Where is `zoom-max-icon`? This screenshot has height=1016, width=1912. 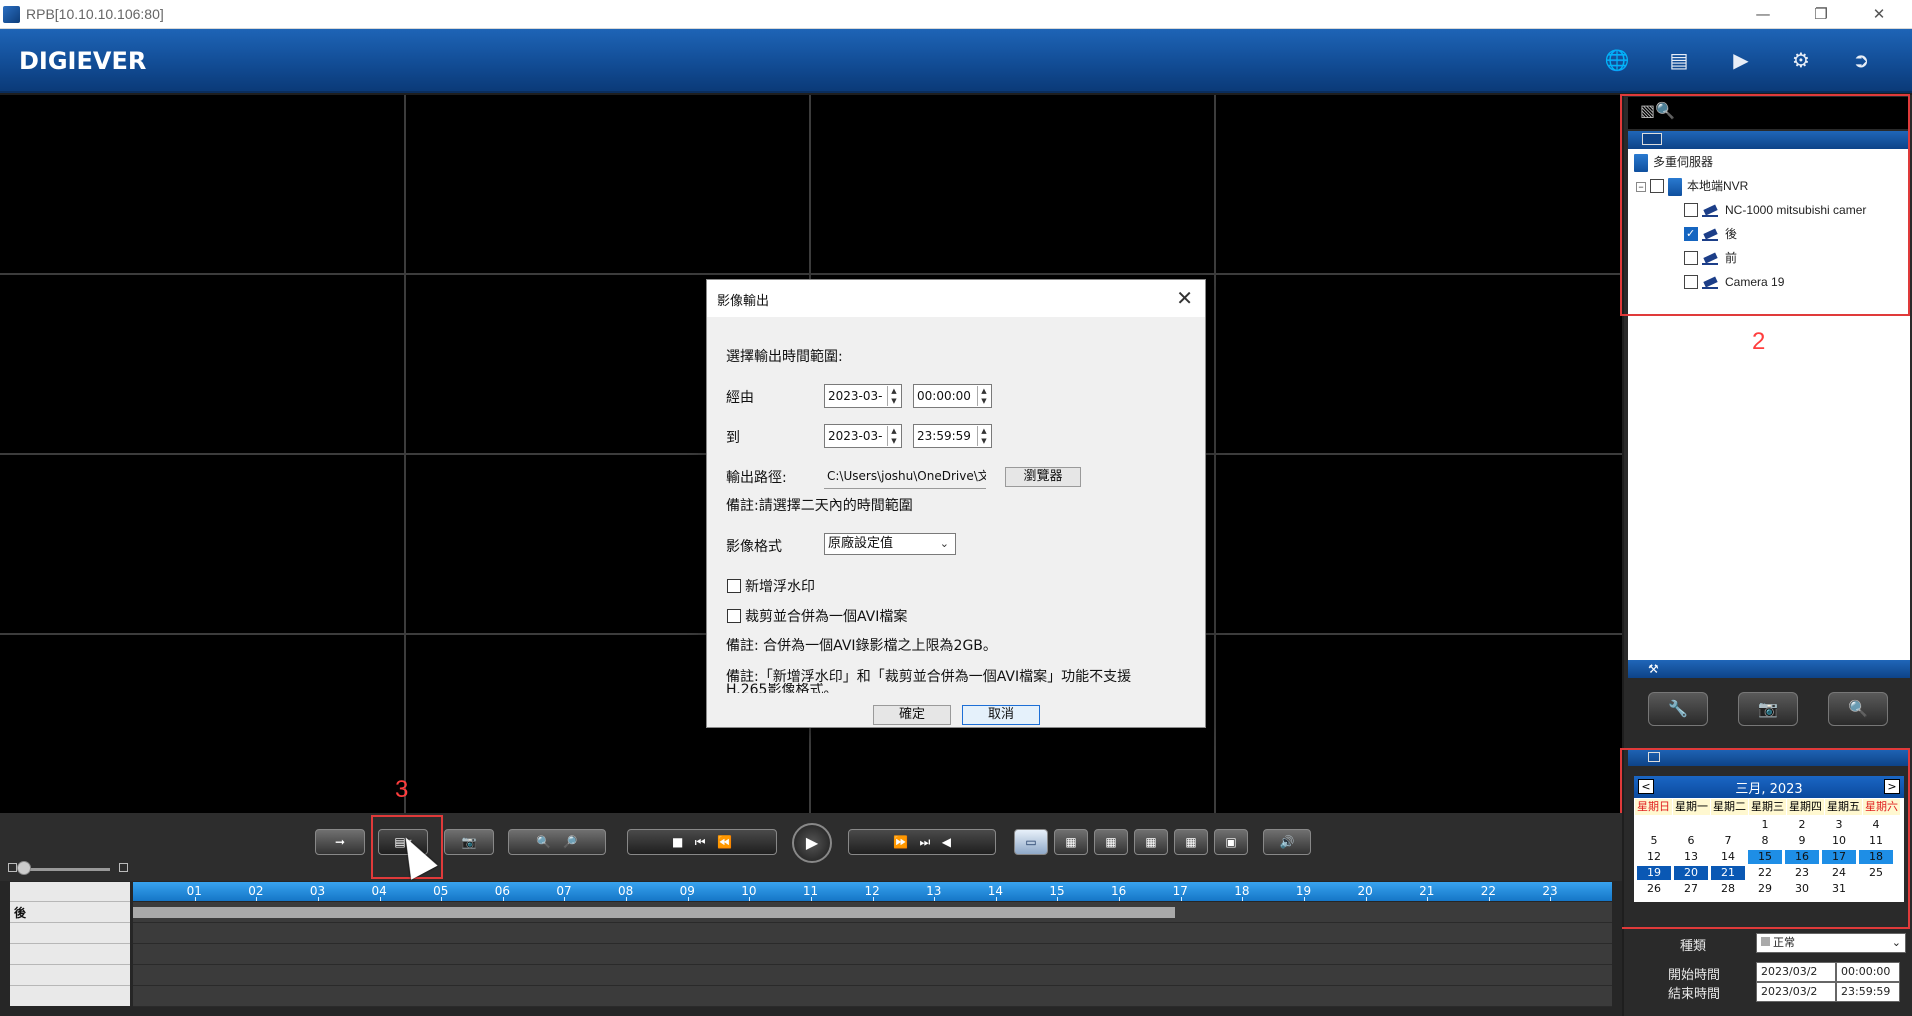
zoom-max-icon is located at coordinates (123, 867).